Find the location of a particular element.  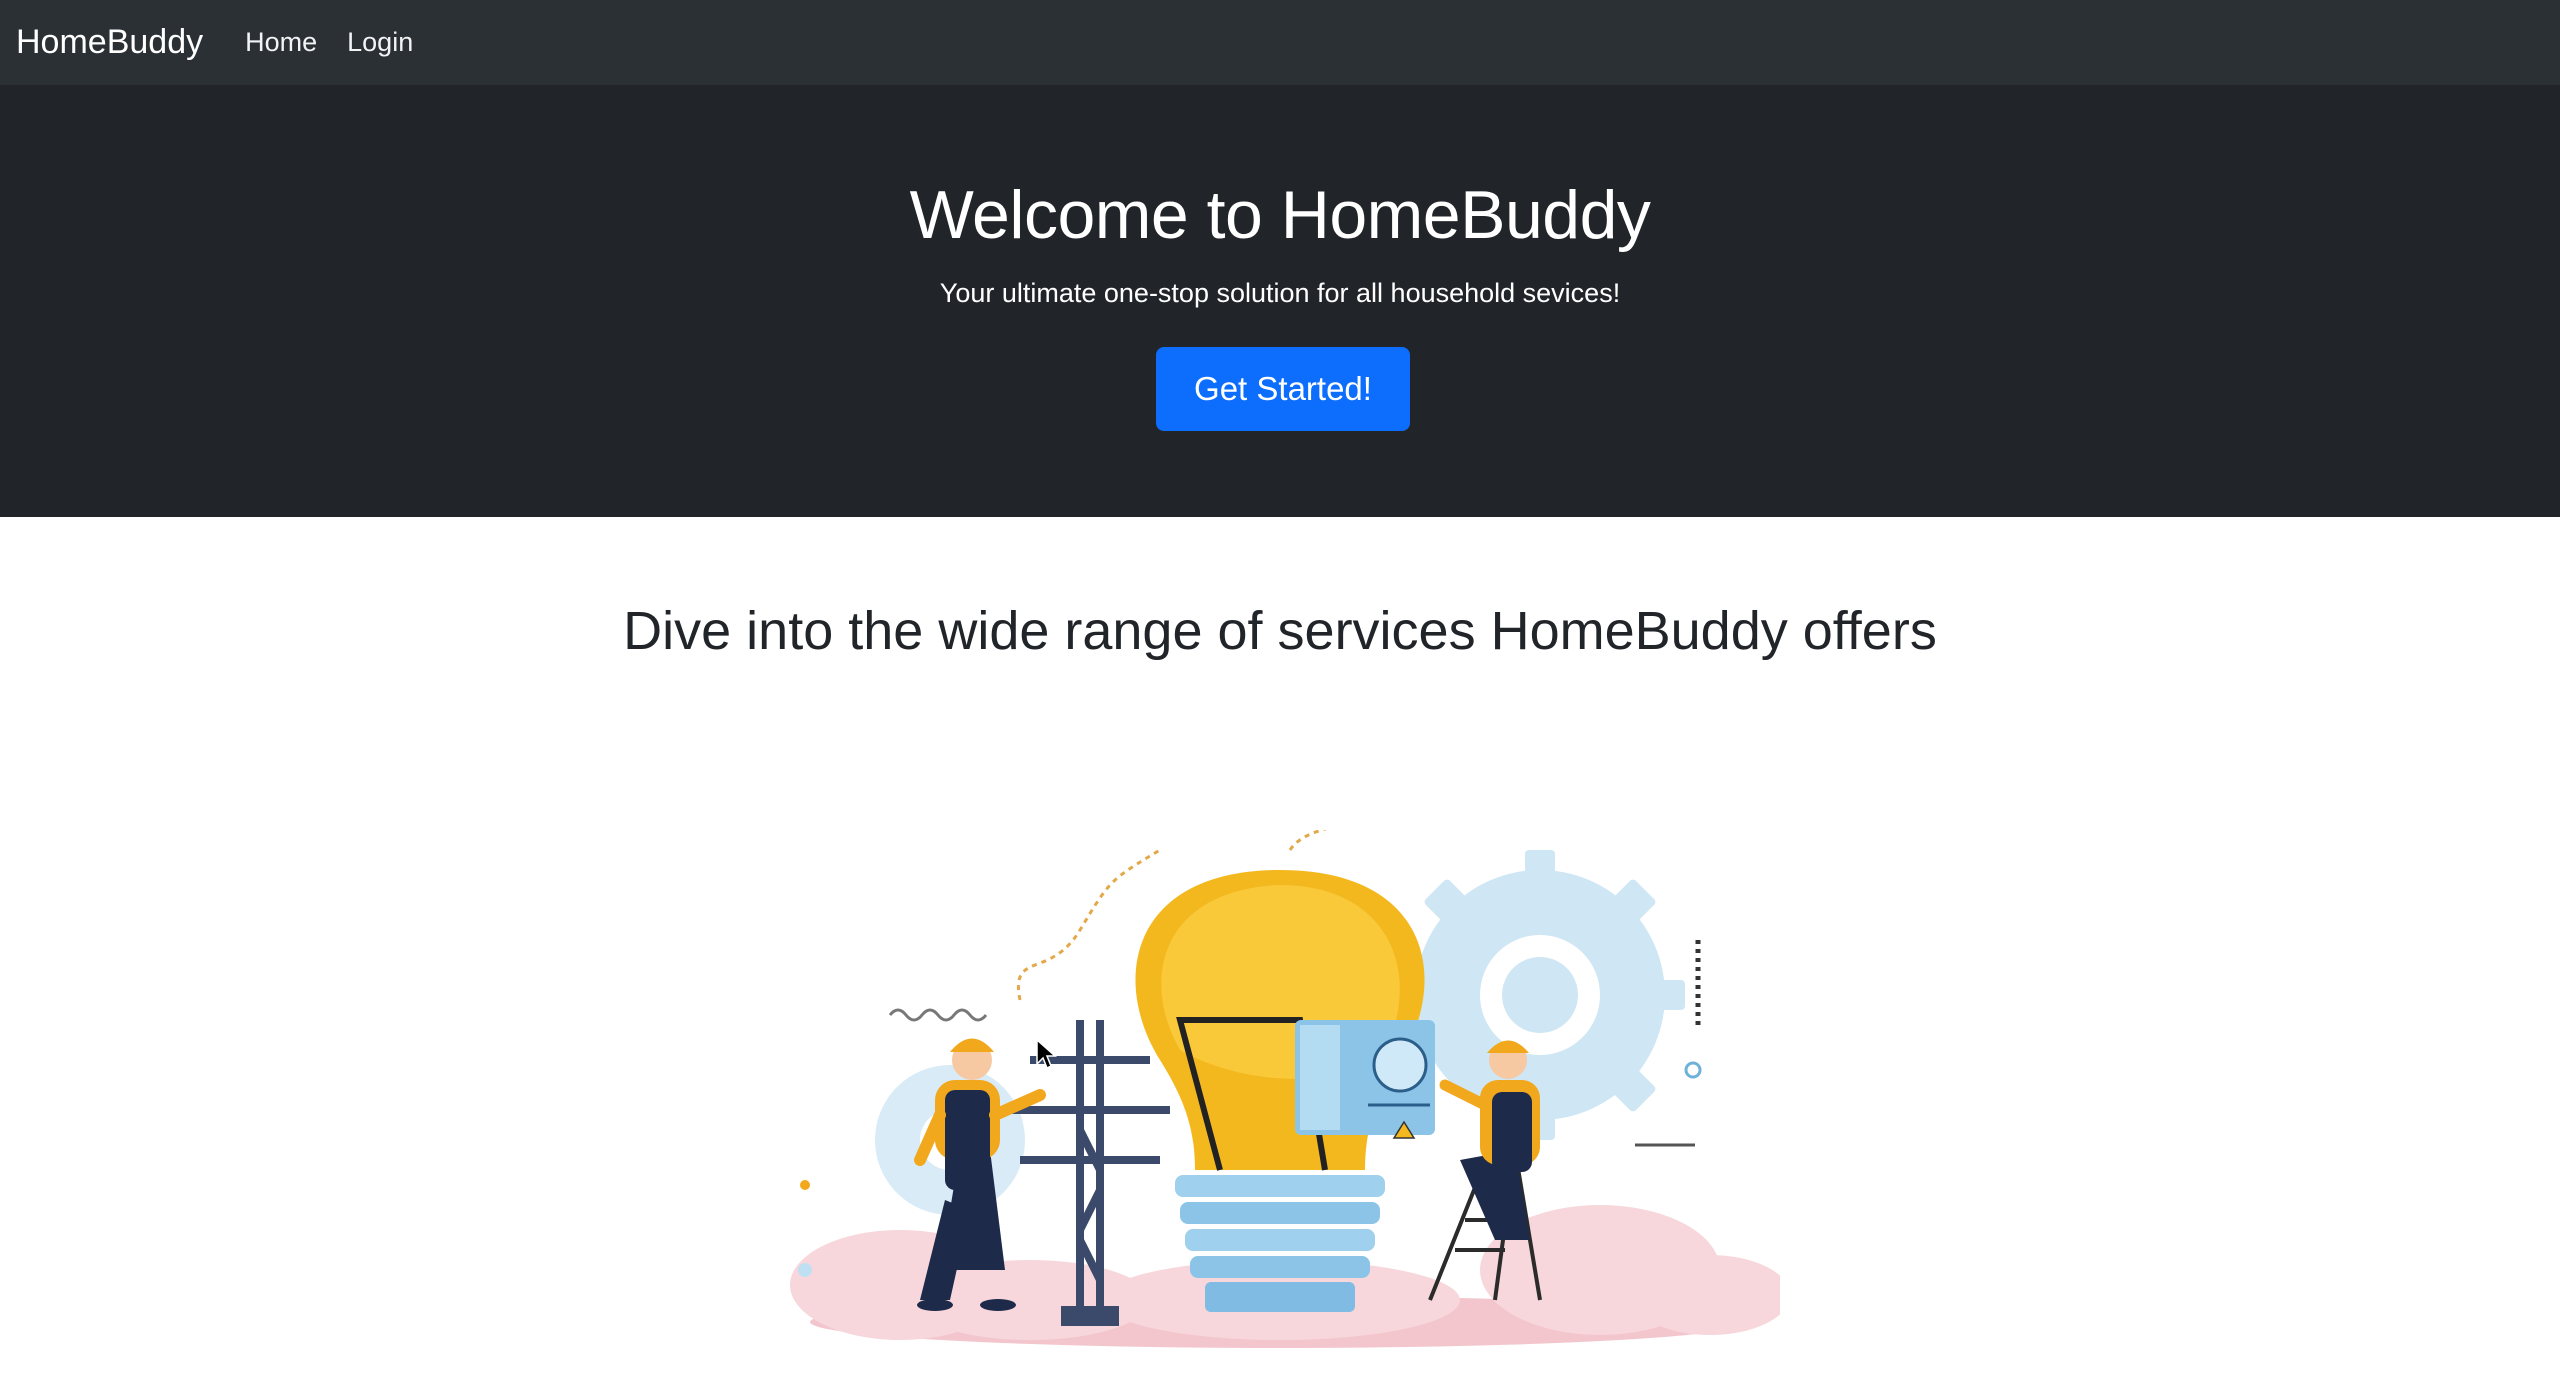

gear-large is located at coordinates (1540, 995).